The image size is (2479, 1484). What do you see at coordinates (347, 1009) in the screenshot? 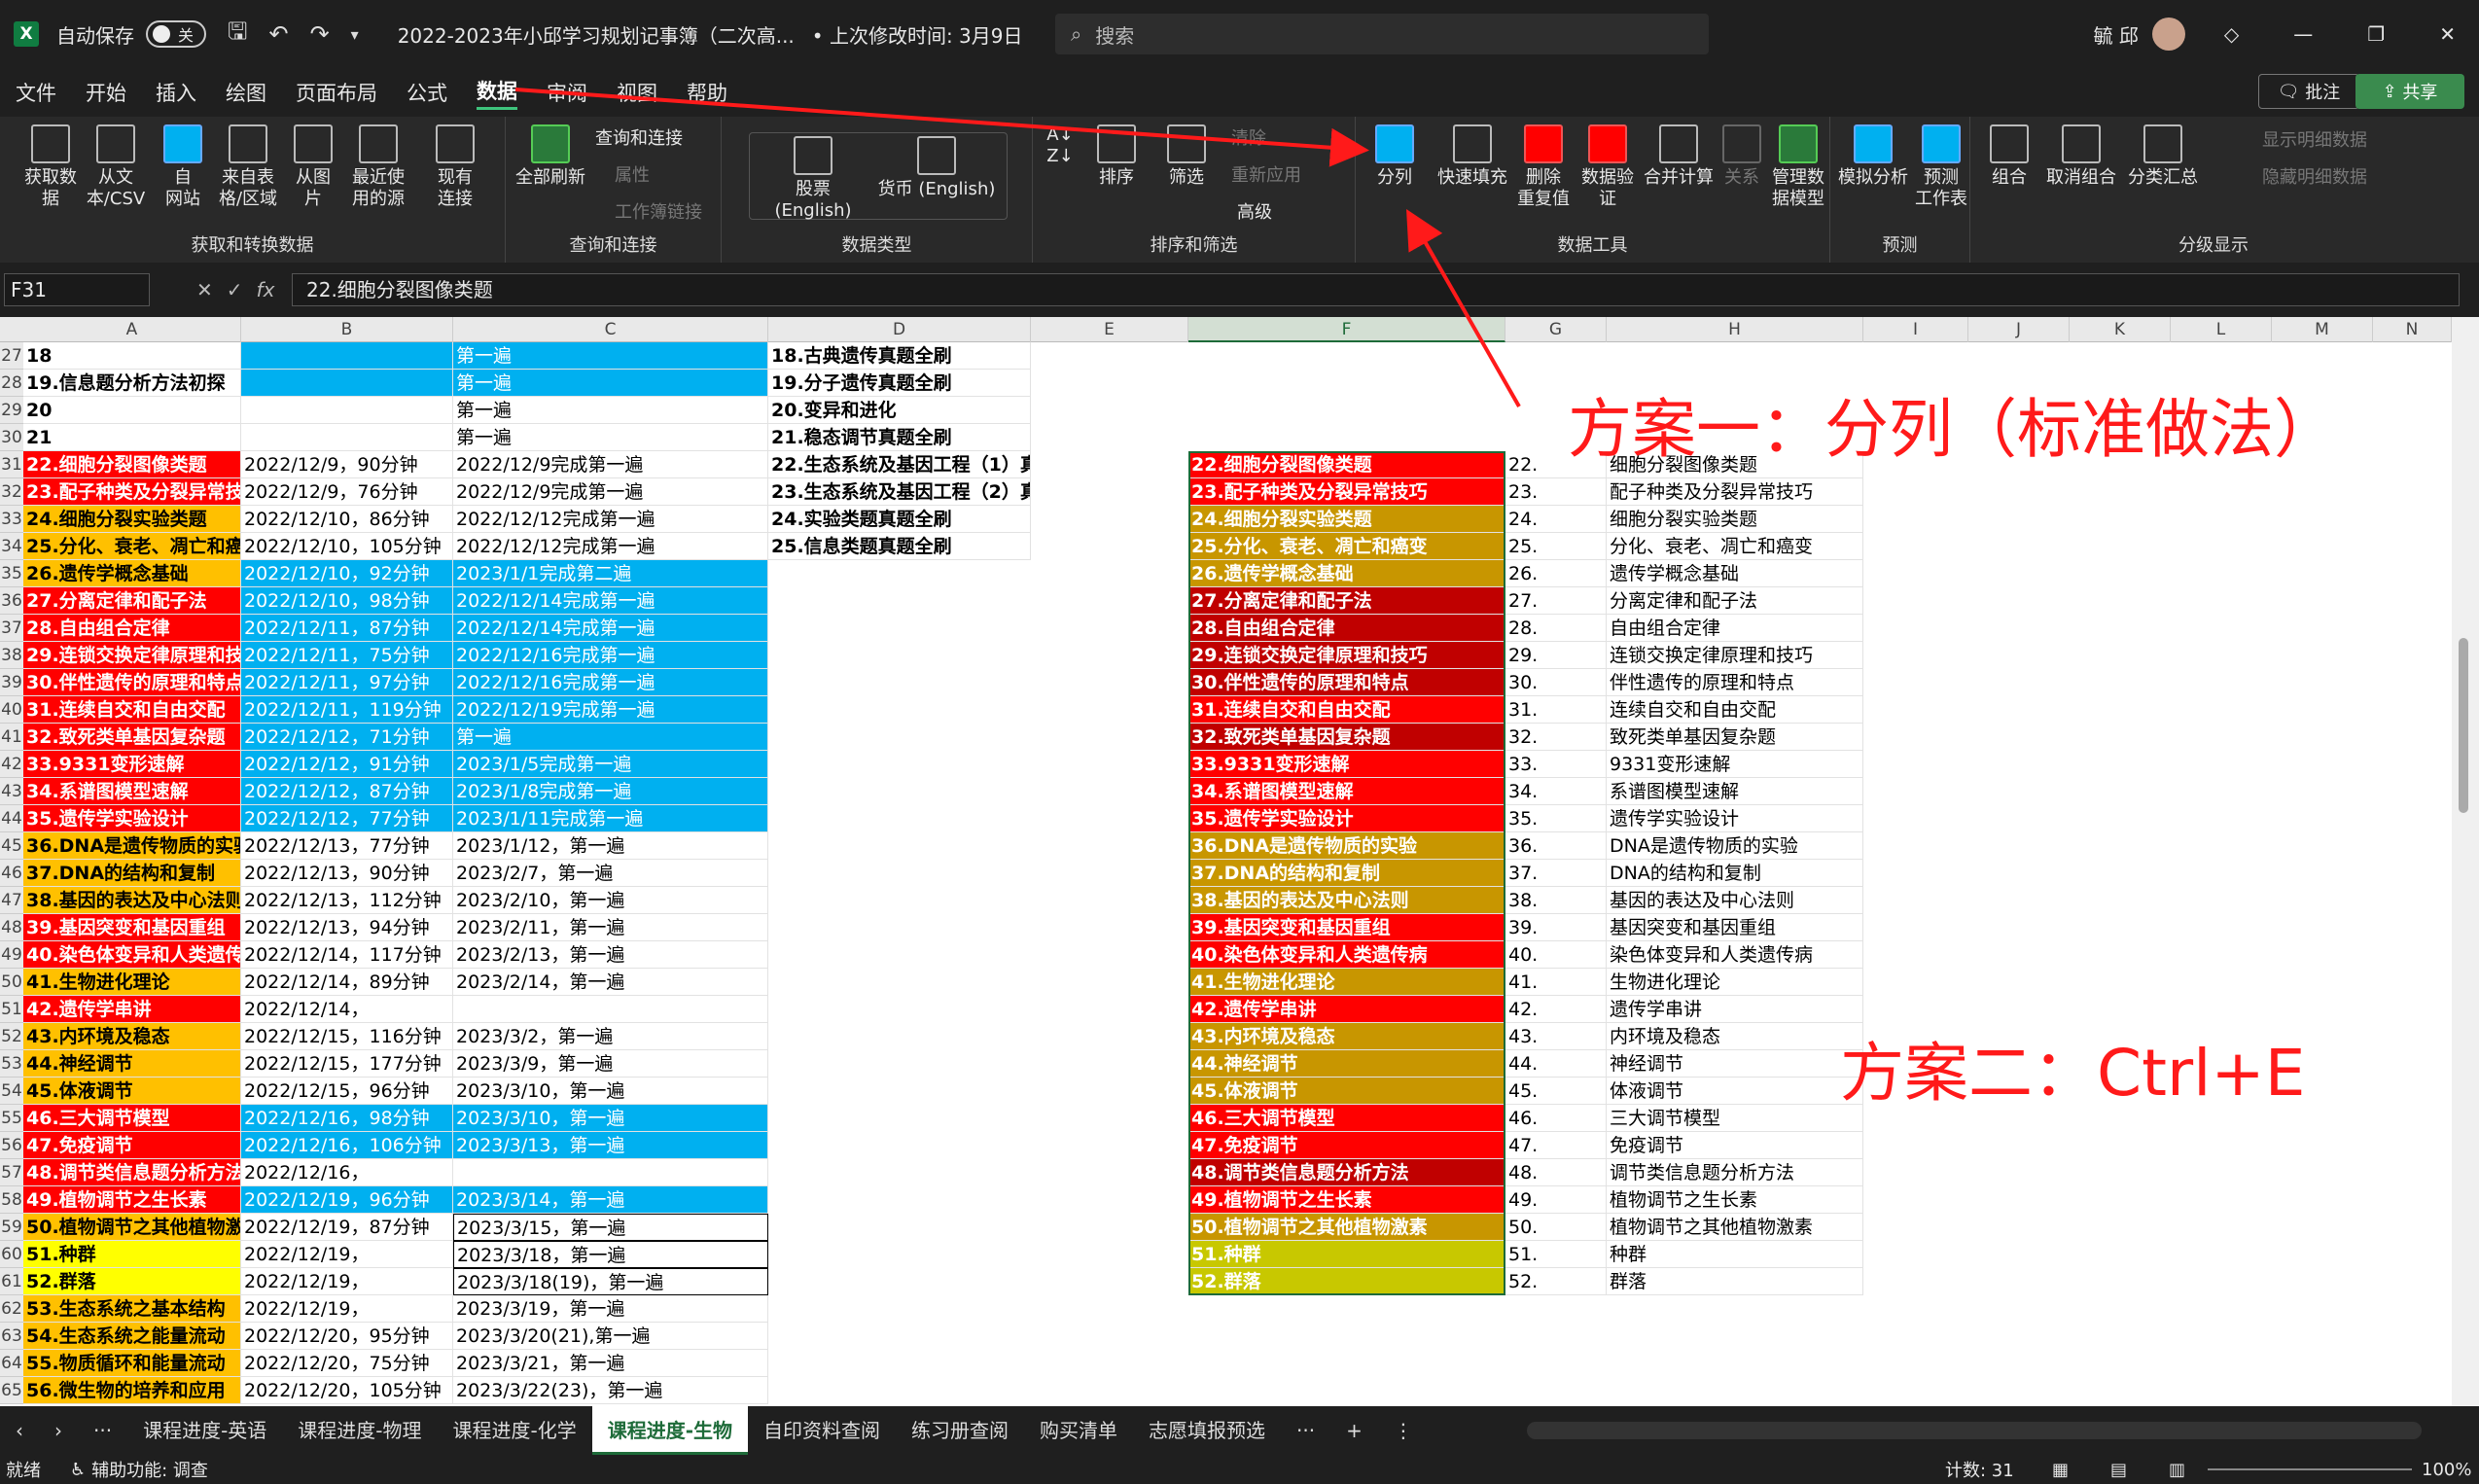
I see `cell-B51: 2022/12/14，` at bounding box center [347, 1009].